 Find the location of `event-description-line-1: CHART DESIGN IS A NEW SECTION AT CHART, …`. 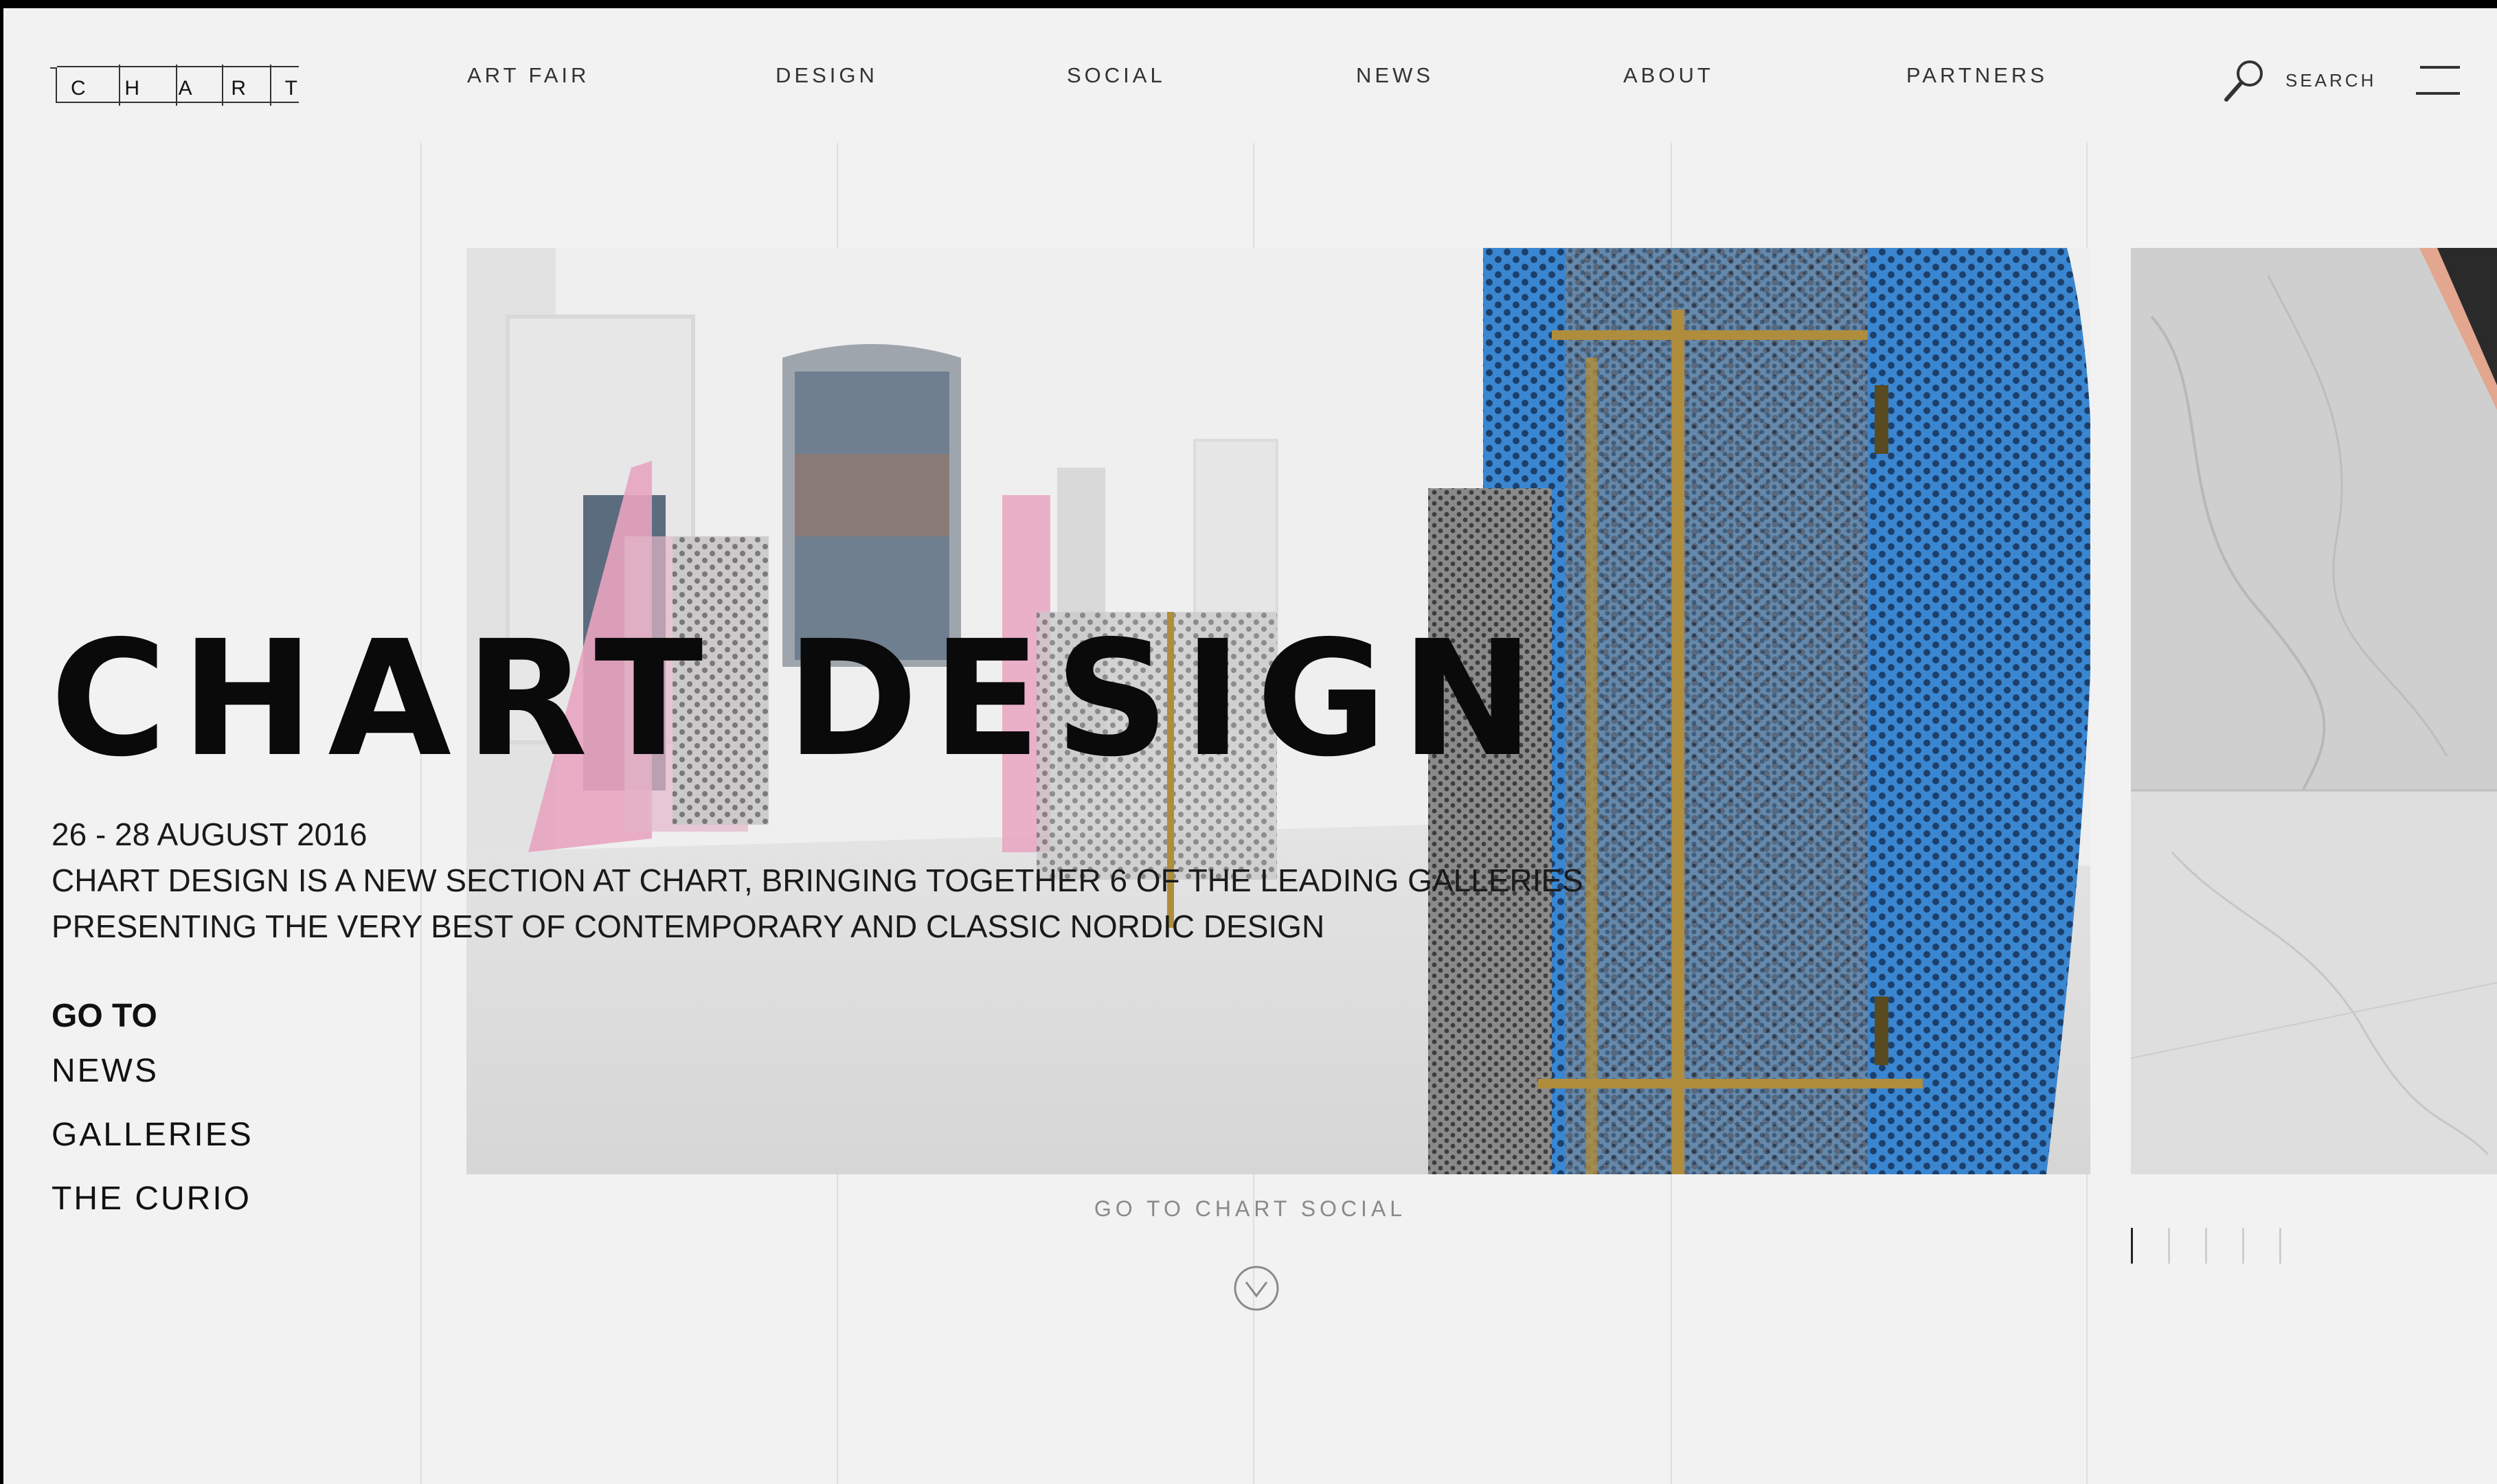

event-description-line-1: CHART DESIGN IS A NEW SECTION AT CHART, … is located at coordinates (817, 880).